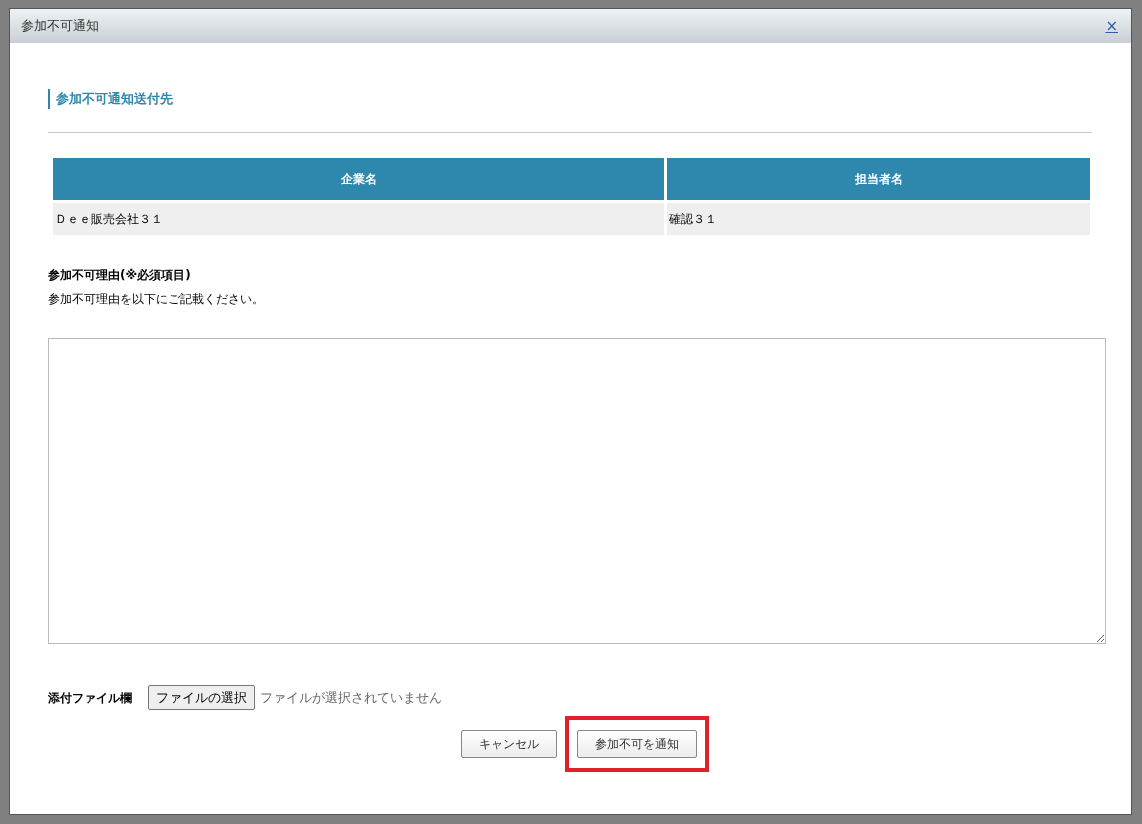  I want to click on window-title: 参加不可通知, so click(60, 26).